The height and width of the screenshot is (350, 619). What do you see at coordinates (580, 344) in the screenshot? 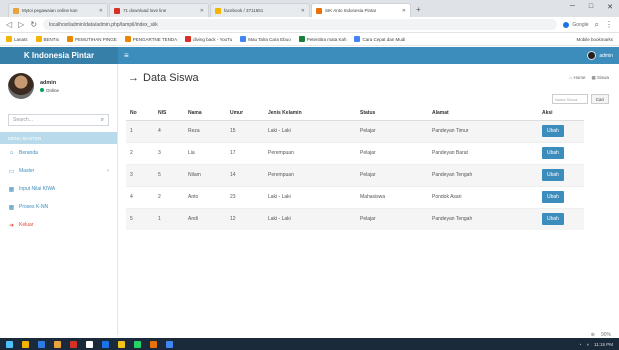
I see `wifi-icon: ◔` at bounding box center [580, 344].